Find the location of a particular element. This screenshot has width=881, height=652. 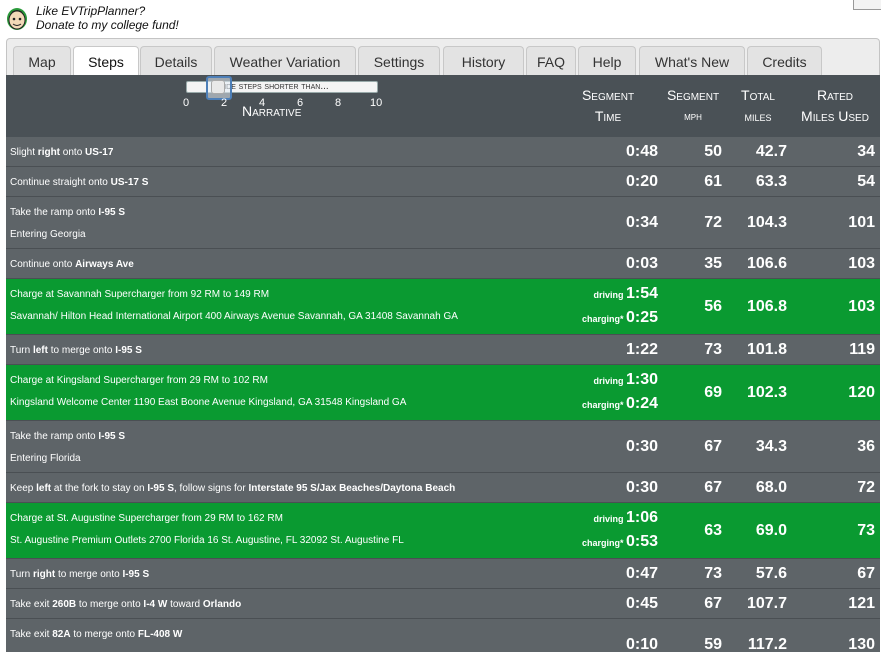

tab-steps: Steps is located at coordinates (106, 61).